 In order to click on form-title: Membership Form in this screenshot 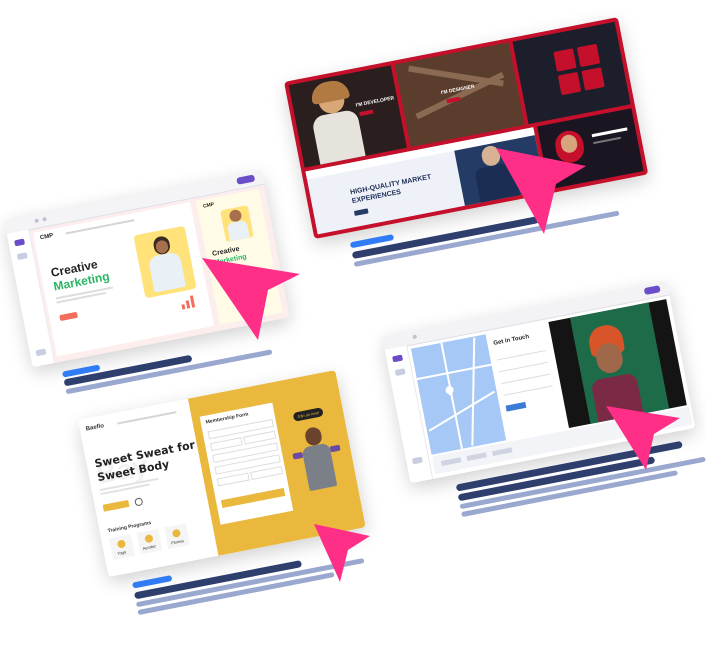, I will do `click(227, 418)`.